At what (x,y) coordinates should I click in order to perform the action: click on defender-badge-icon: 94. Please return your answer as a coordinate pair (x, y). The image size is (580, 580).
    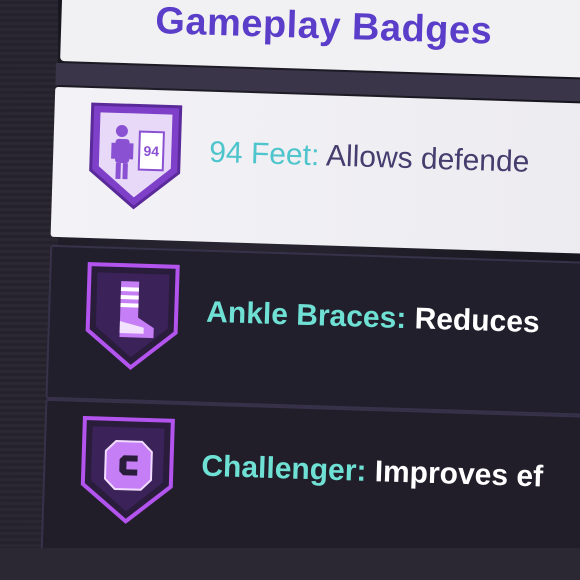
    Looking at the image, I should click on (136, 156).